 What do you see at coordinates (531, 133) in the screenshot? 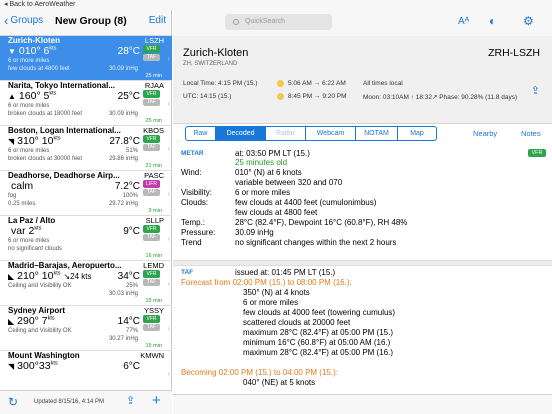
I see `notes-link: Notes` at bounding box center [531, 133].